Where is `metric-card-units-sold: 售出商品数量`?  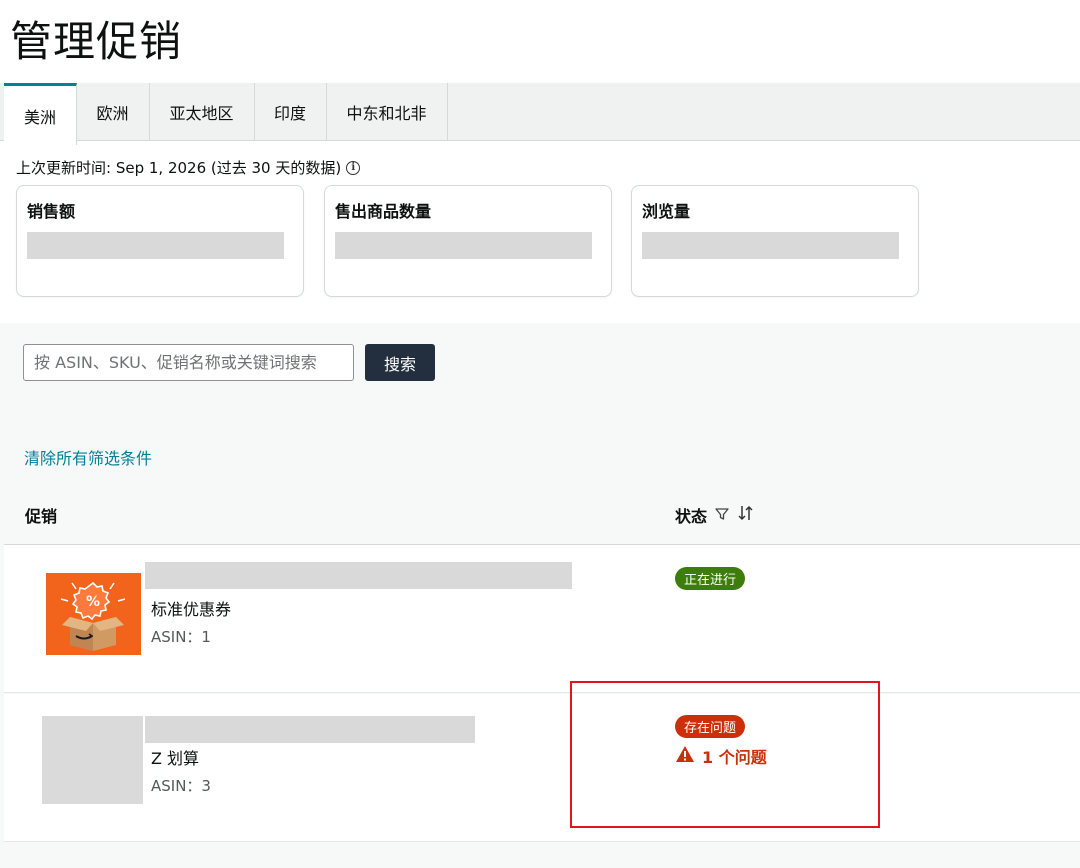 metric-card-units-sold: 售出商品数量 is located at coordinates (468, 241).